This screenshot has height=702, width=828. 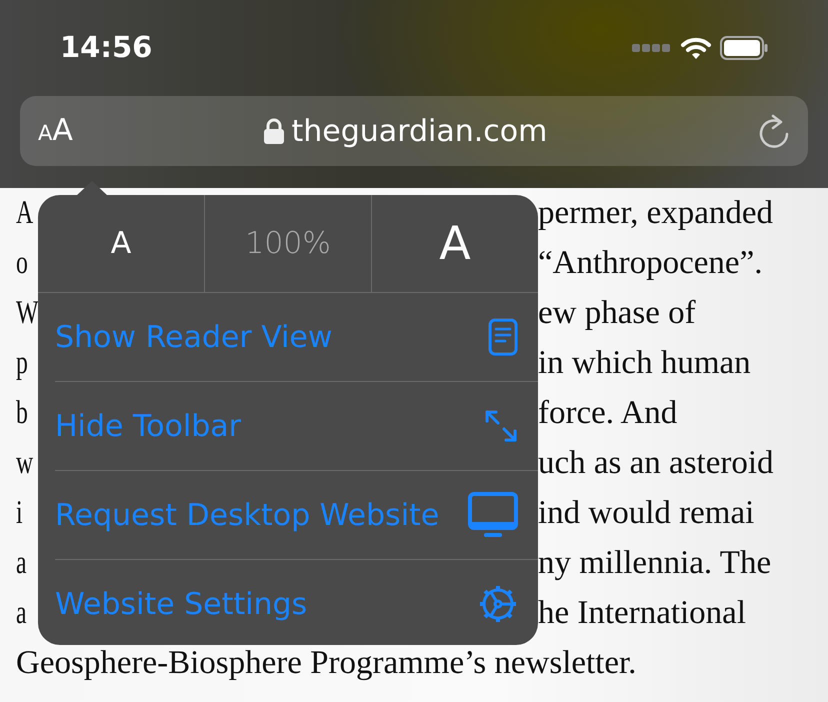 What do you see at coordinates (644, 363) in the screenshot?
I see `article-text: in which human` at bounding box center [644, 363].